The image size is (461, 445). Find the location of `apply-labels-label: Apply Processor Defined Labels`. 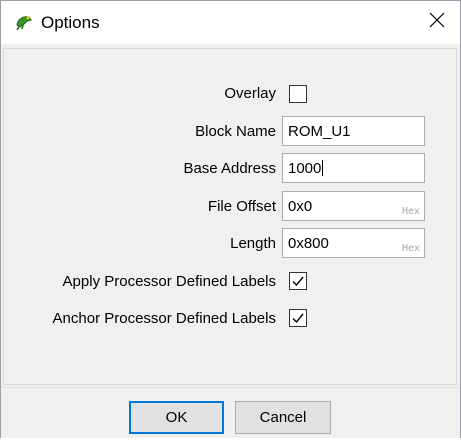

apply-labels-label: Apply Processor Defined Labels is located at coordinates (169, 281).